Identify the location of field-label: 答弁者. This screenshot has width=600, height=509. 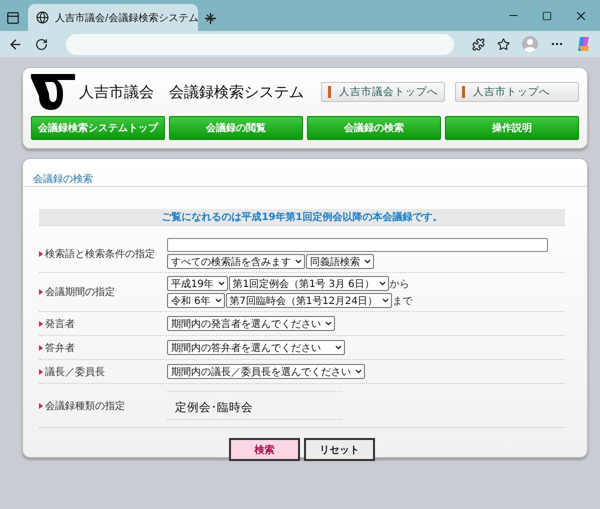
(103, 347).